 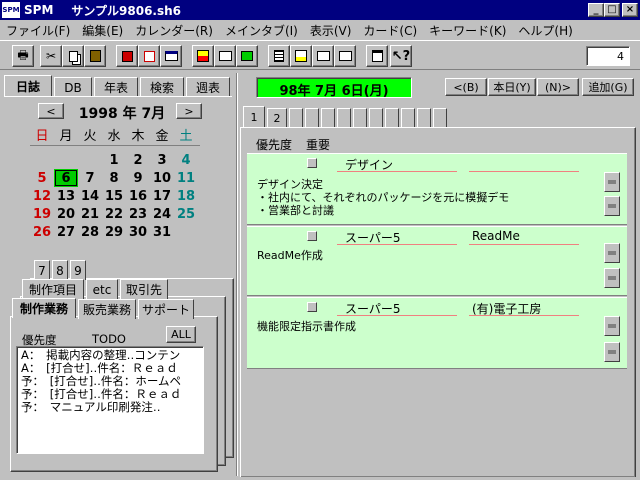 I want to click on calendar-day-21: 21, so click(x=90, y=214).